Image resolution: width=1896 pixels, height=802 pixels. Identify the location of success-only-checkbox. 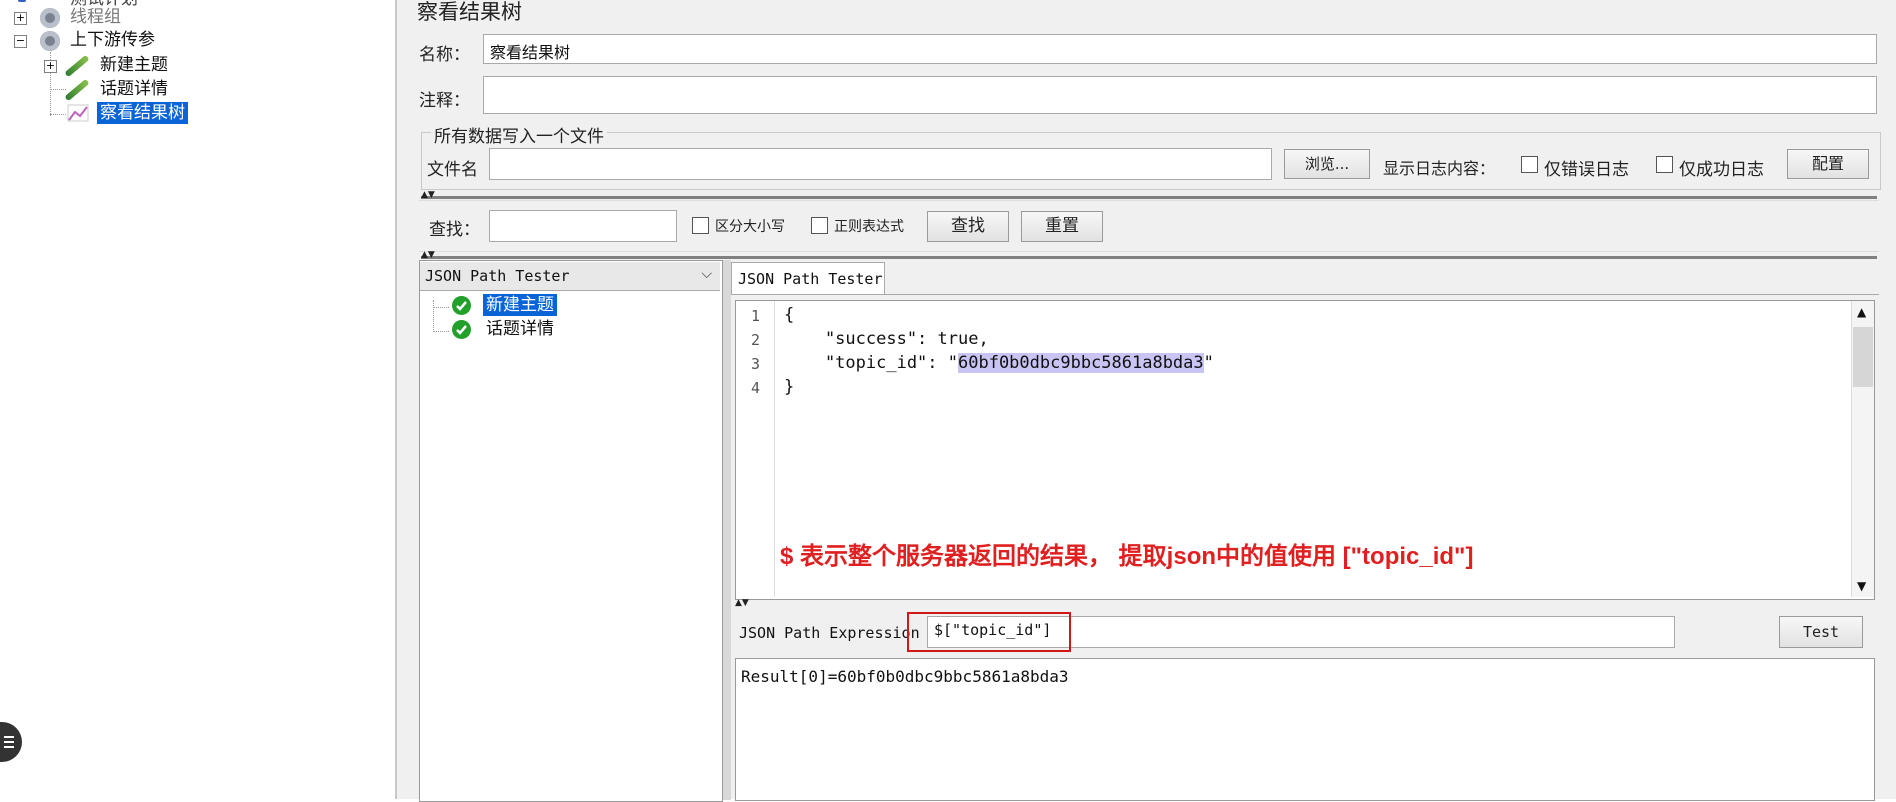
(1664, 164).